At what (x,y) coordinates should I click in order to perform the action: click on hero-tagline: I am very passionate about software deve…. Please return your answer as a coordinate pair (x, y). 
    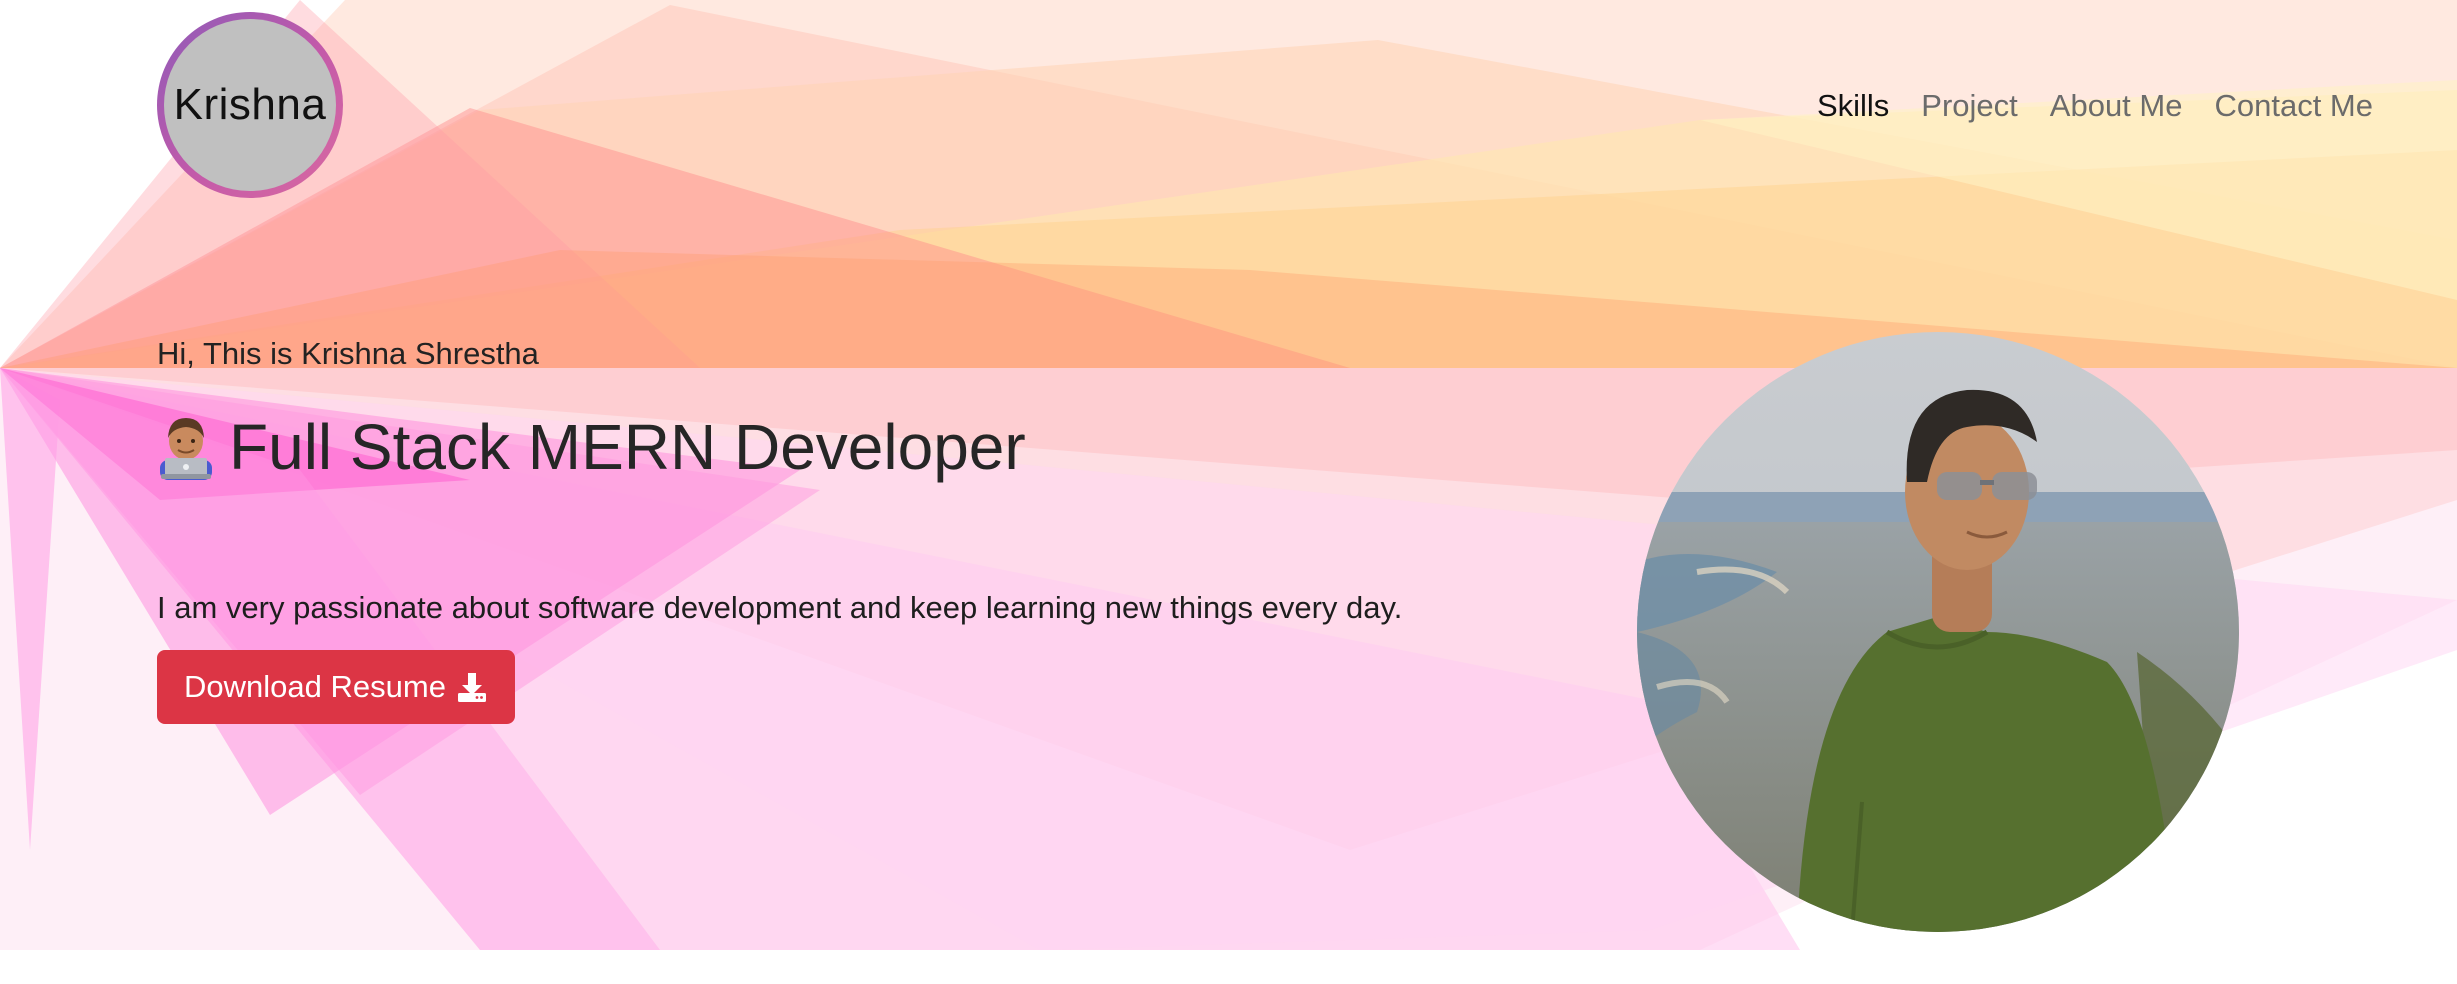
    Looking at the image, I should click on (780, 607).